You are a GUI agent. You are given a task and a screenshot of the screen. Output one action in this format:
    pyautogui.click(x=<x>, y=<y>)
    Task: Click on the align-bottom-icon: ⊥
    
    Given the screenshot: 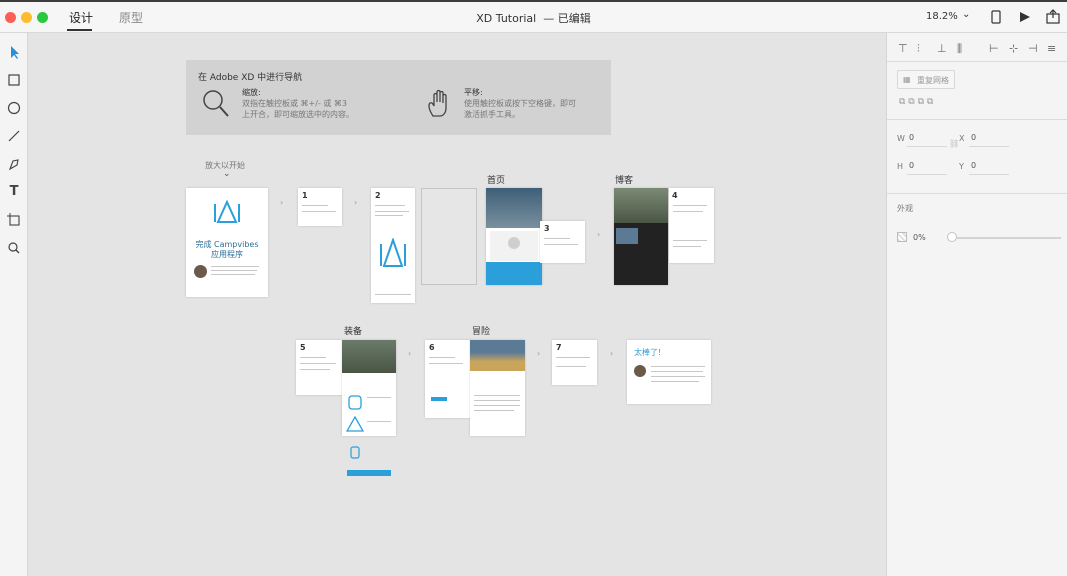 What is the action you would take?
    pyautogui.click(x=942, y=48)
    